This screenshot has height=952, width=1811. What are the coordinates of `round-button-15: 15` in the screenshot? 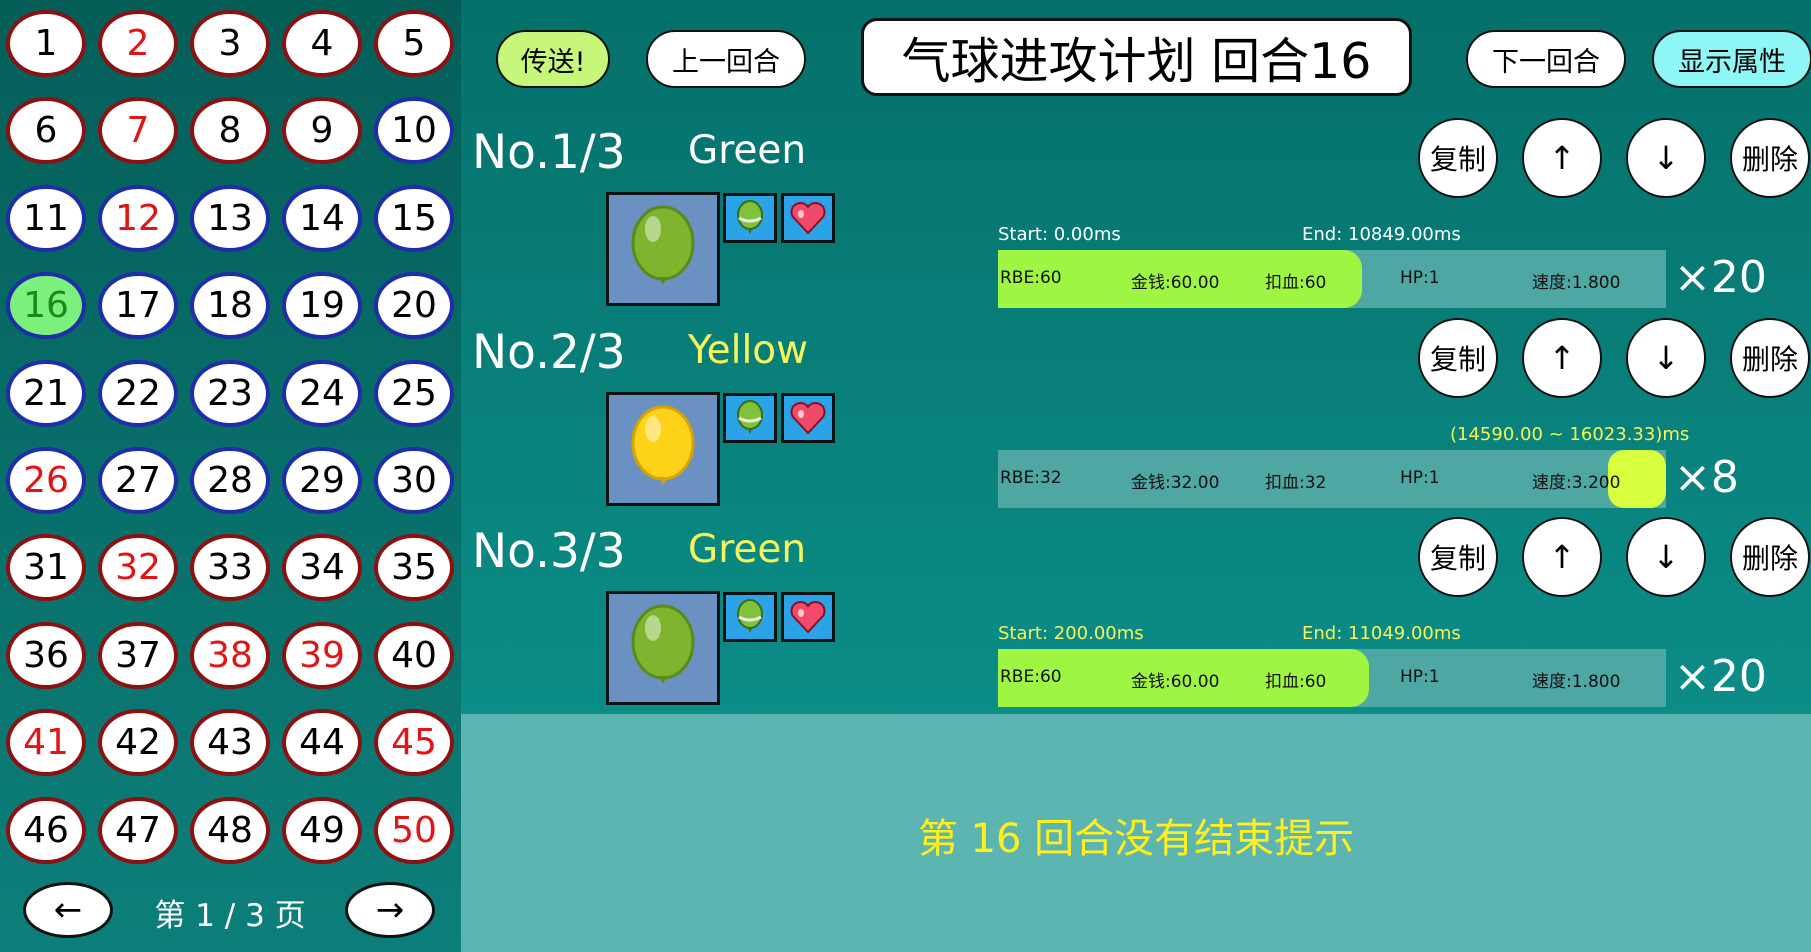 It's located at (414, 218).